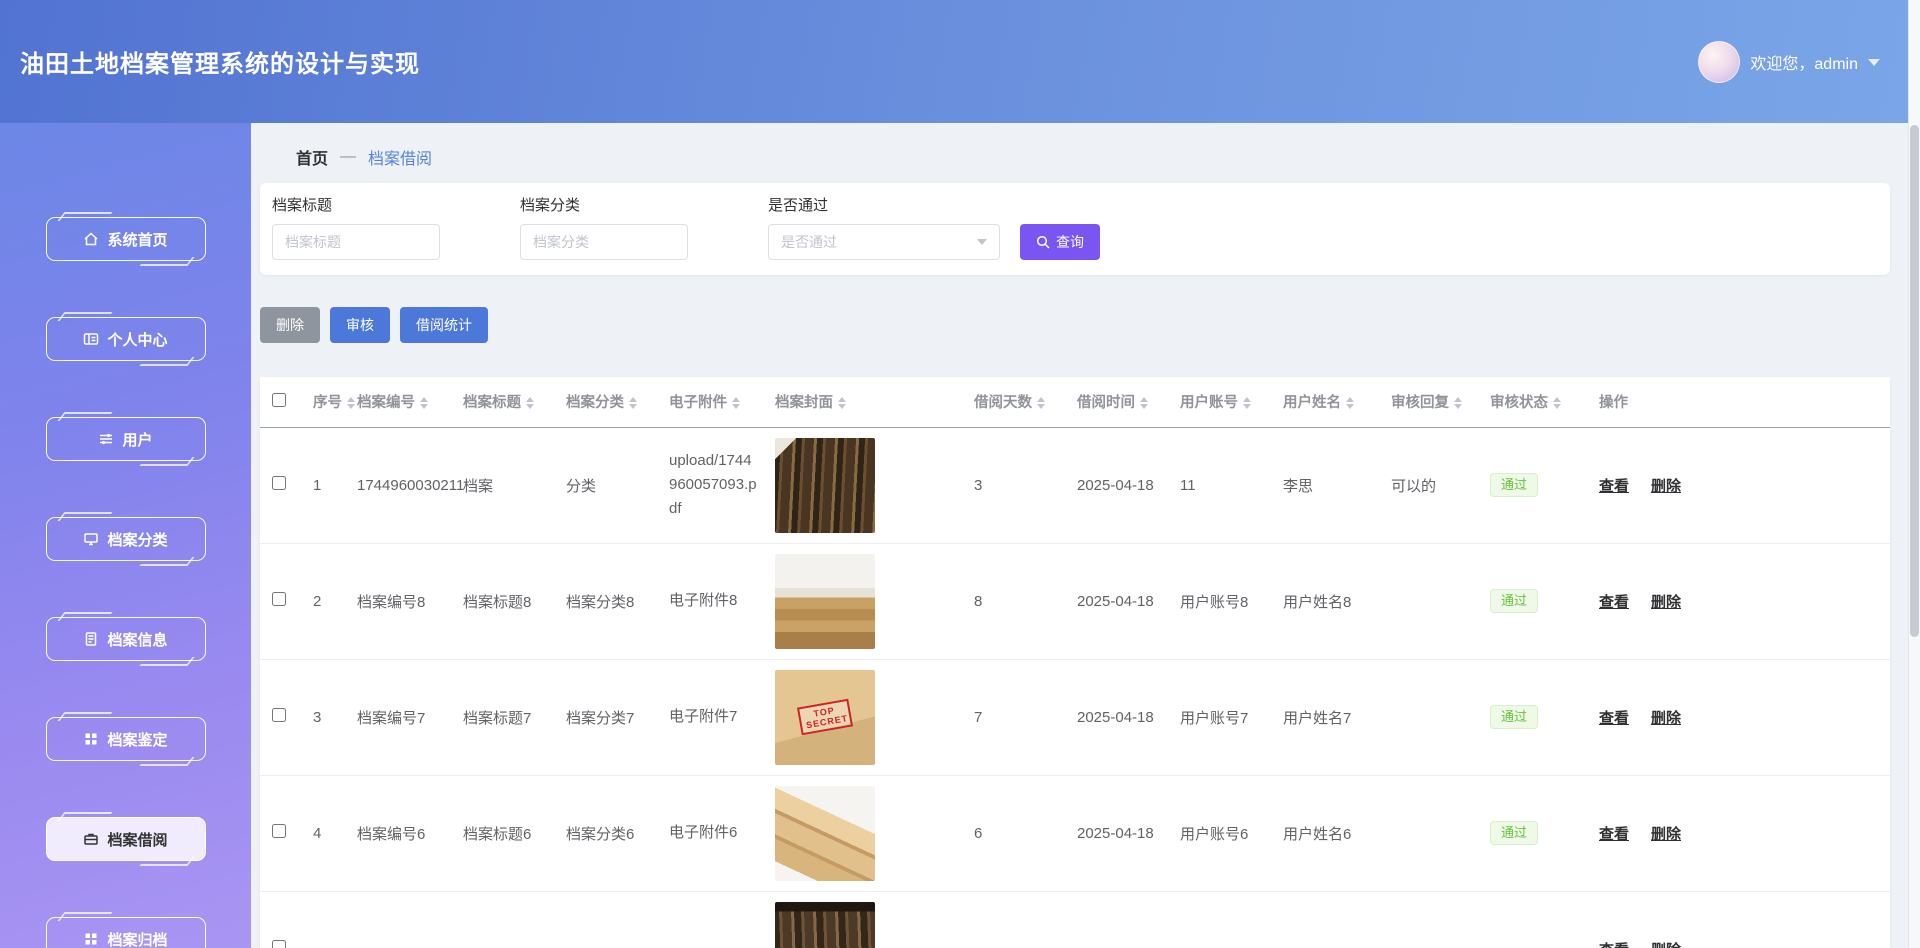 This screenshot has height=948, width=1920. I want to click on cell-index: 1, so click(327, 485).